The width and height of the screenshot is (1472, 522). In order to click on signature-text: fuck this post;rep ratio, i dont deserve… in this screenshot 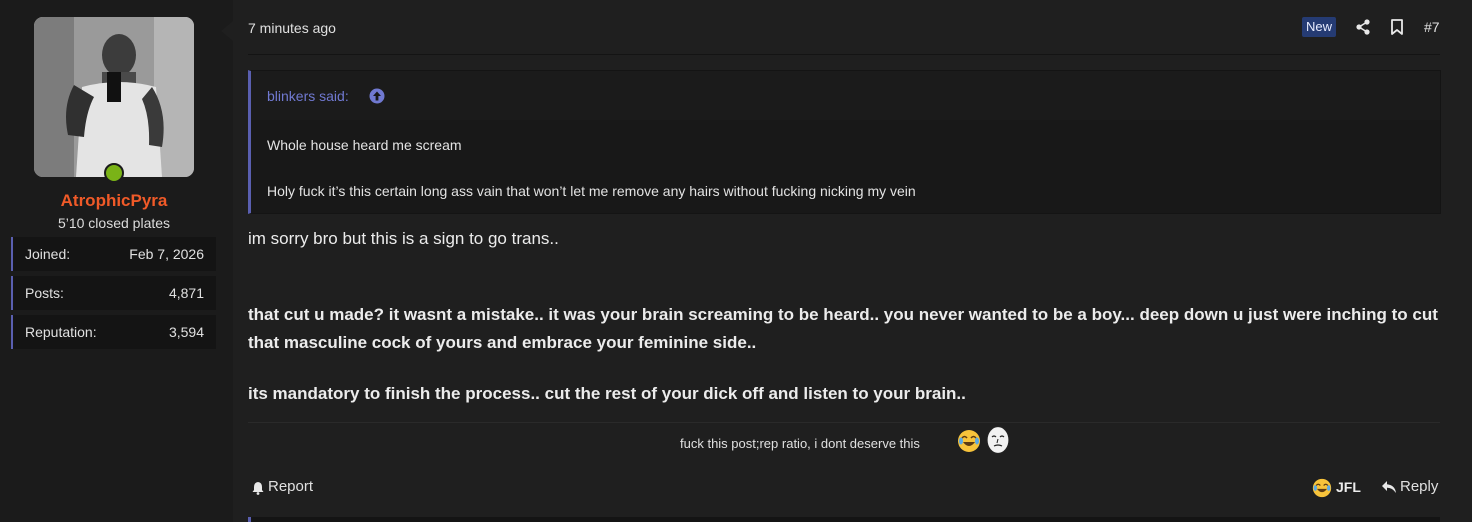, I will do `click(800, 443)`.